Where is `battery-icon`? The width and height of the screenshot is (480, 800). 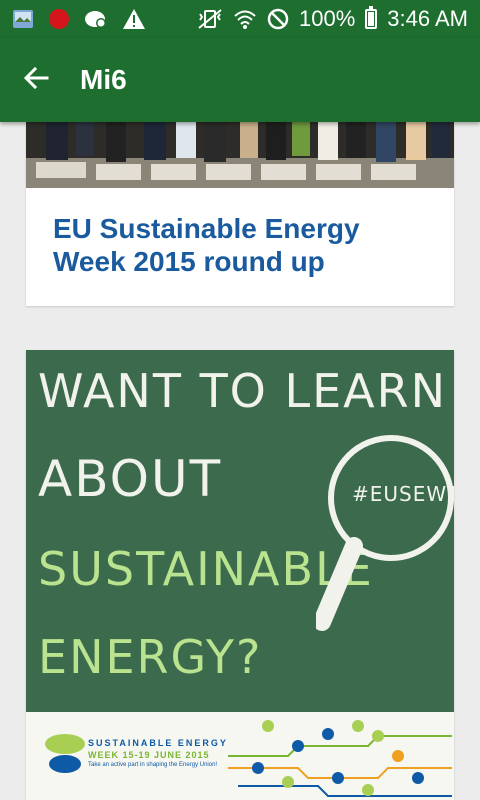 battery-icon is located at coordinates (371, 17).